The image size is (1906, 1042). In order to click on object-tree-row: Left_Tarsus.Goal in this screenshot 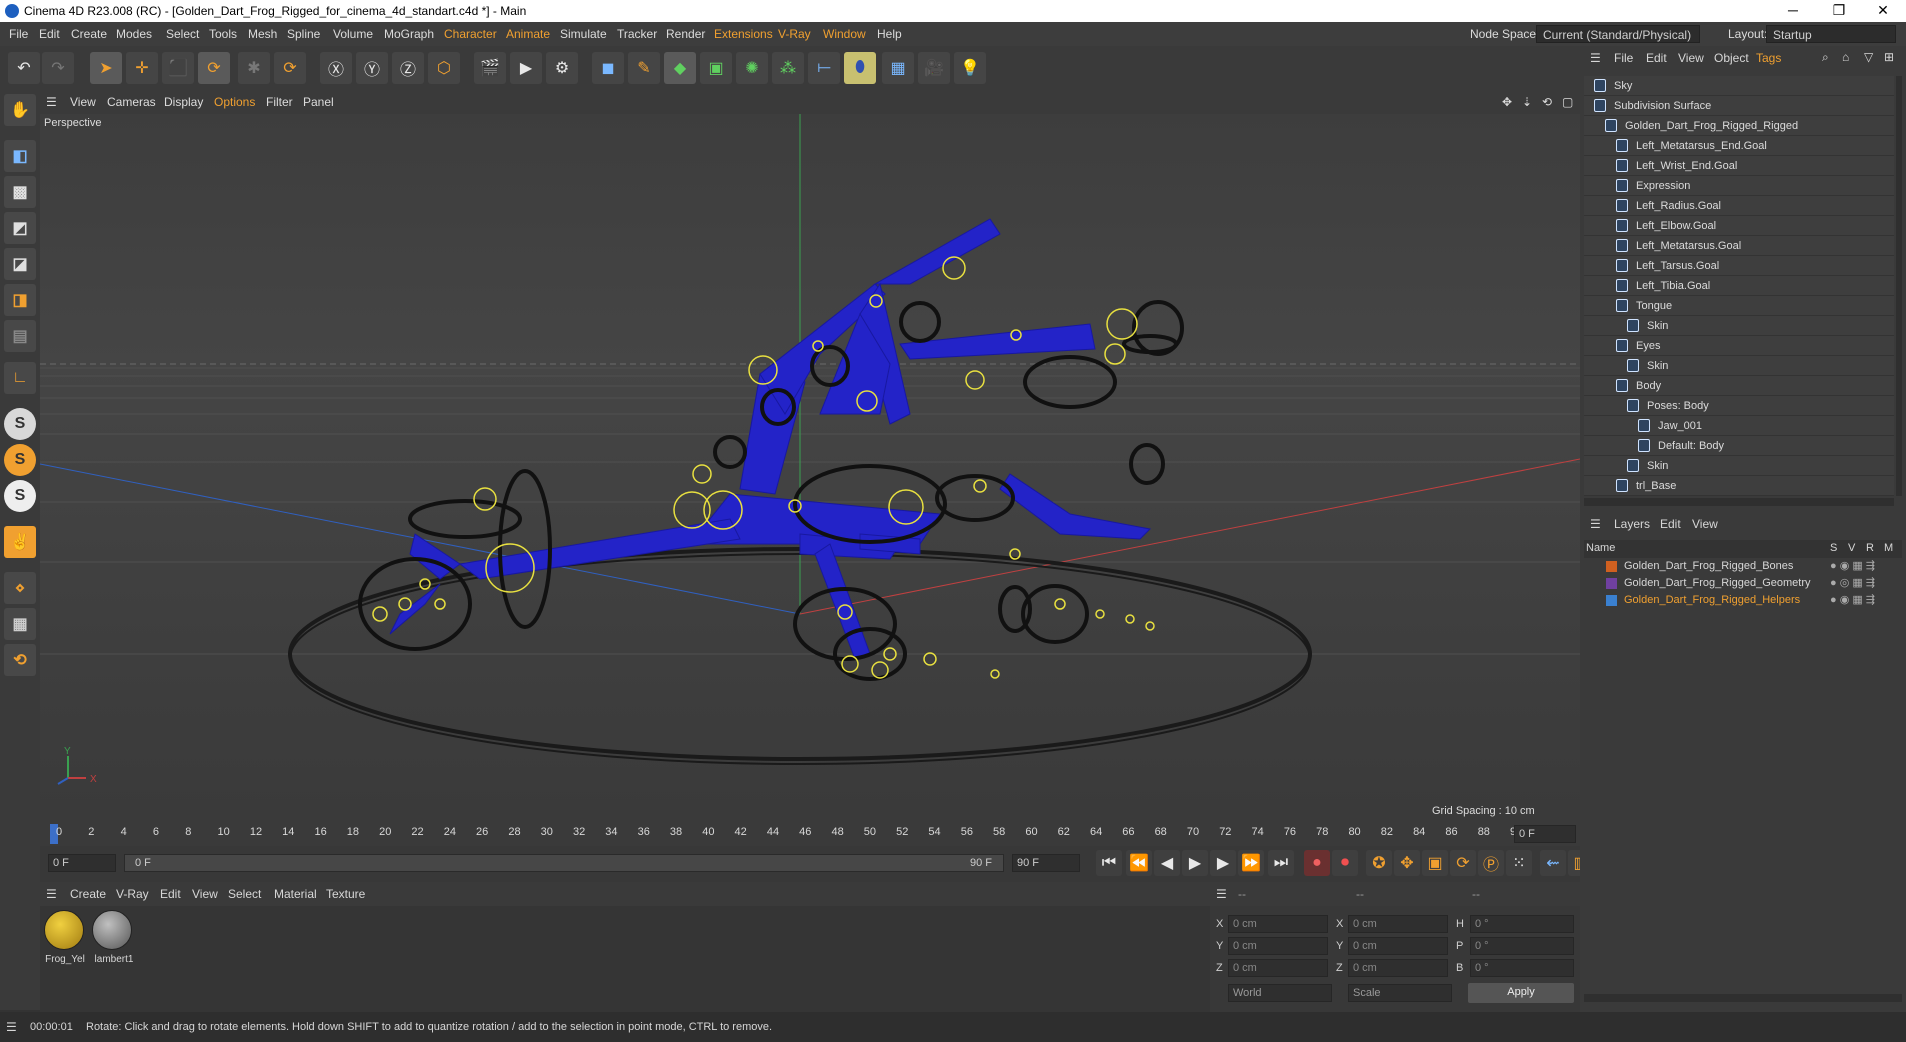, I will do `click(1739, 266)`.